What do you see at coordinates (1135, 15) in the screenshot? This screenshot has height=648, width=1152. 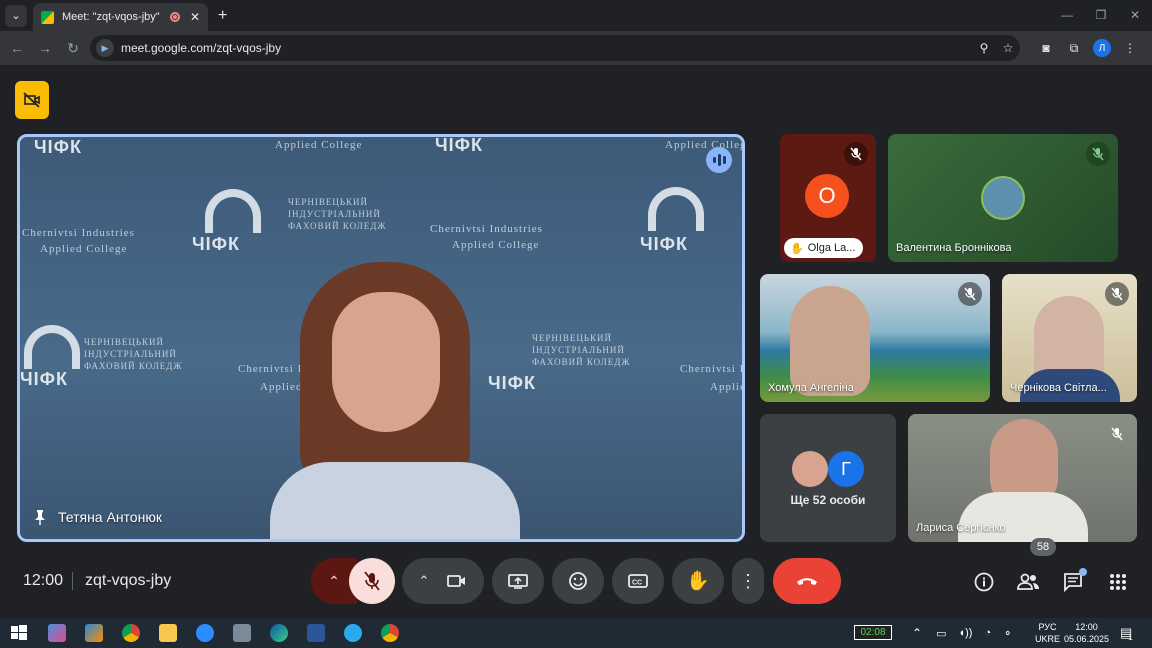 I see `close-window-button: ✕` at bounding box center [1135, 15].